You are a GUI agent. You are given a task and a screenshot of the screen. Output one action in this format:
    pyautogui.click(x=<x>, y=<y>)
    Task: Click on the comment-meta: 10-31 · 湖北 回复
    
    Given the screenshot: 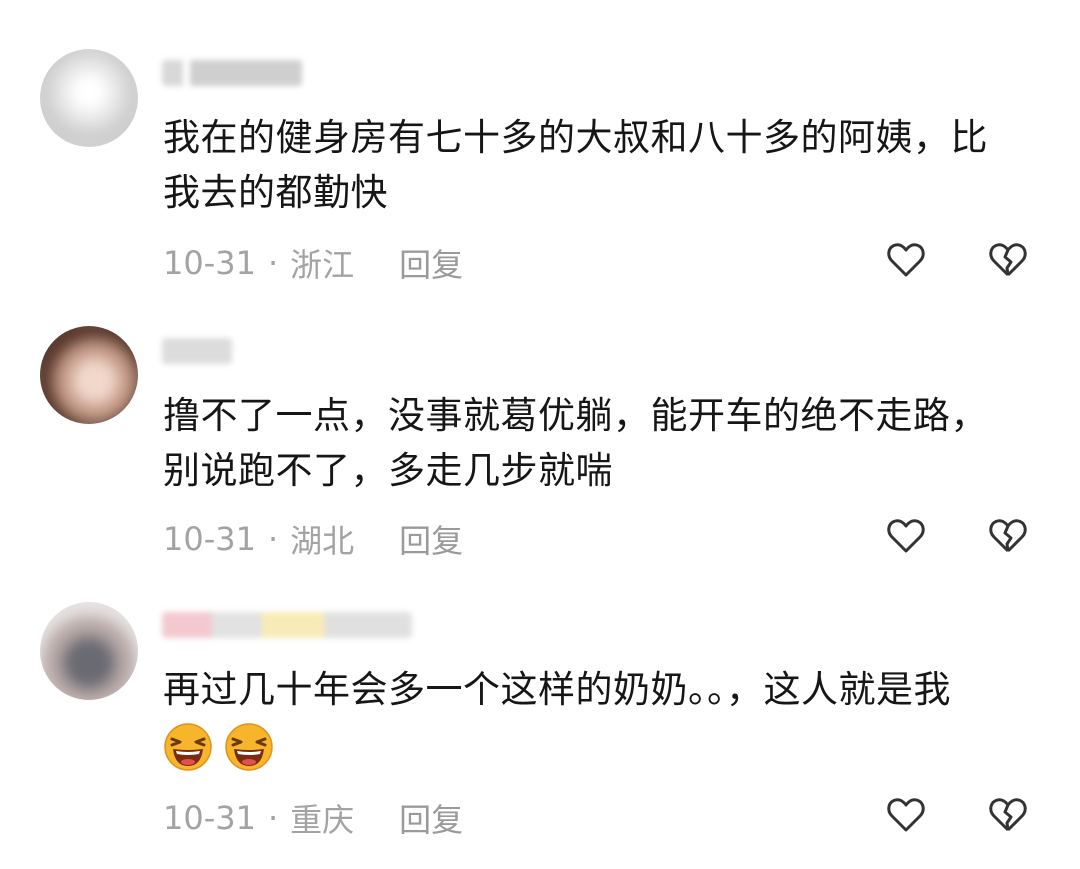 What is the action you would take?
    pyautogui.click(x=313, y=539)
    